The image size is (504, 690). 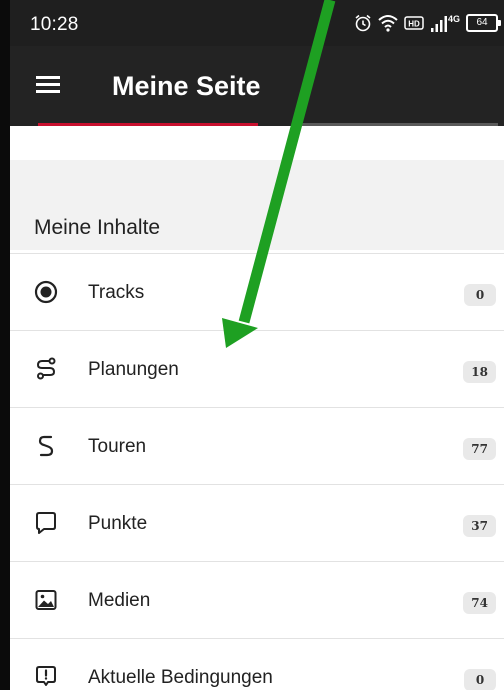 I want to click on list-item-label: Punkte, so click(x=118, y=523).